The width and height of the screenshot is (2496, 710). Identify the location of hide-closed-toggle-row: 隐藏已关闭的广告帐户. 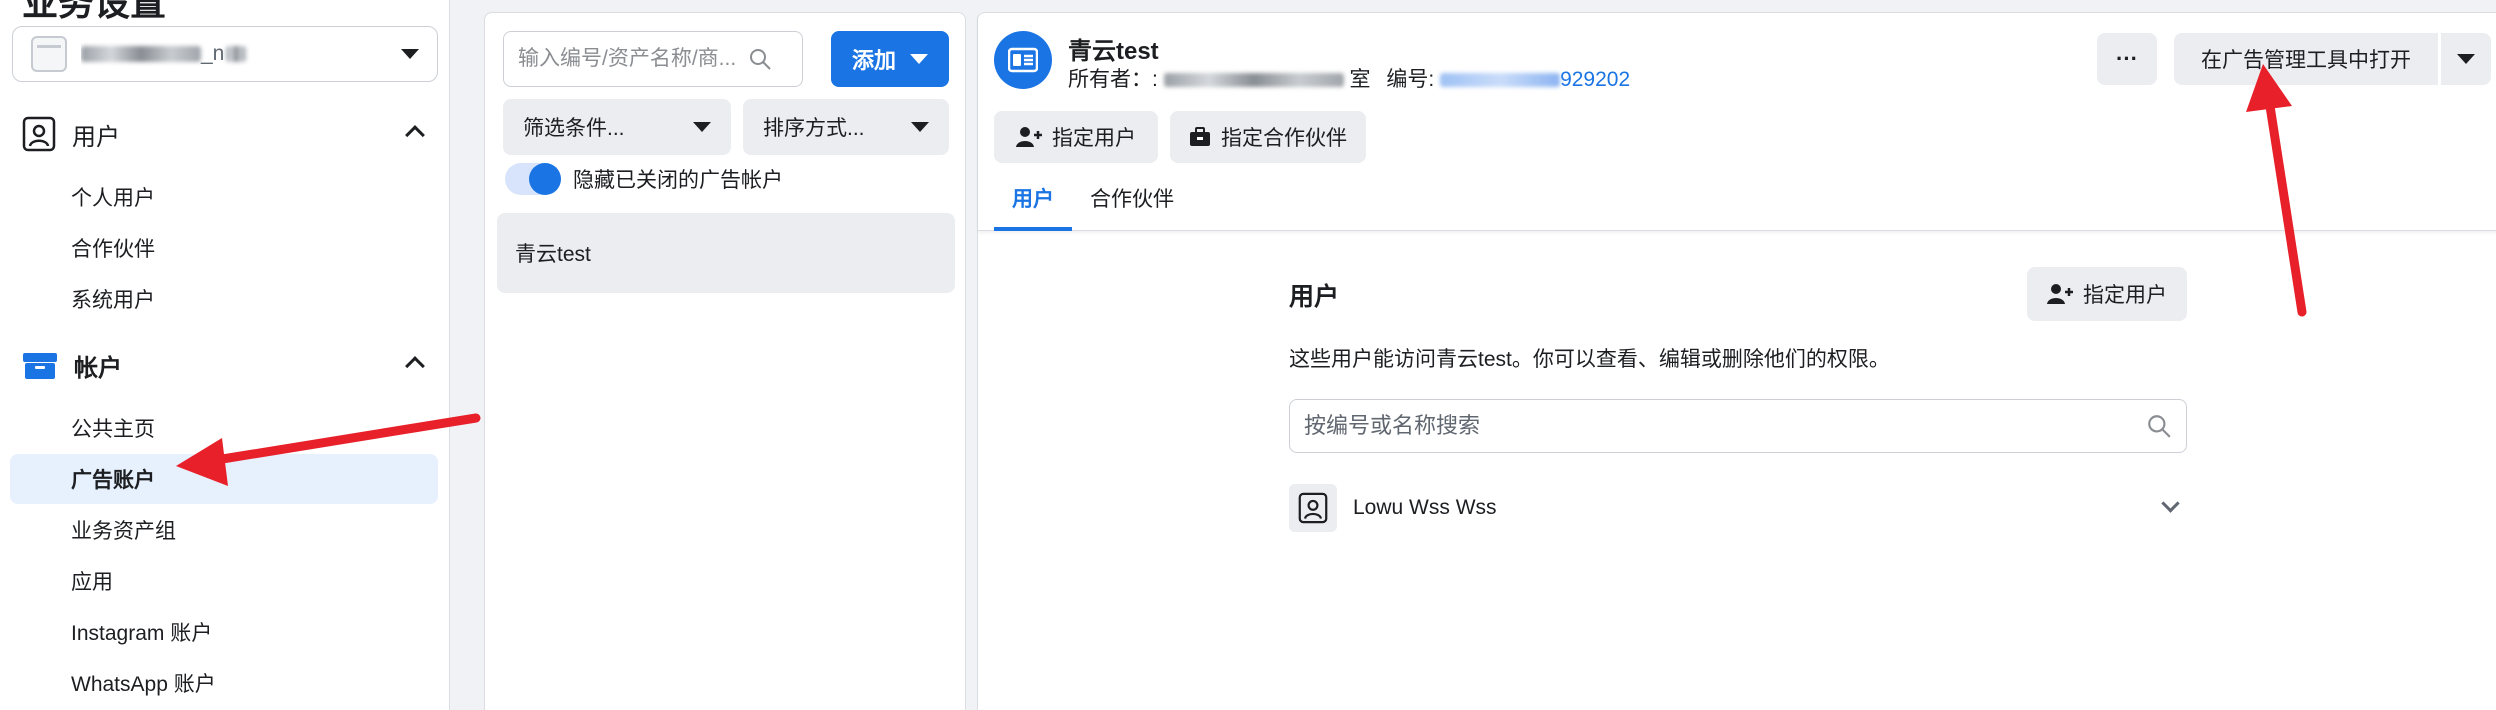
(644, 179).